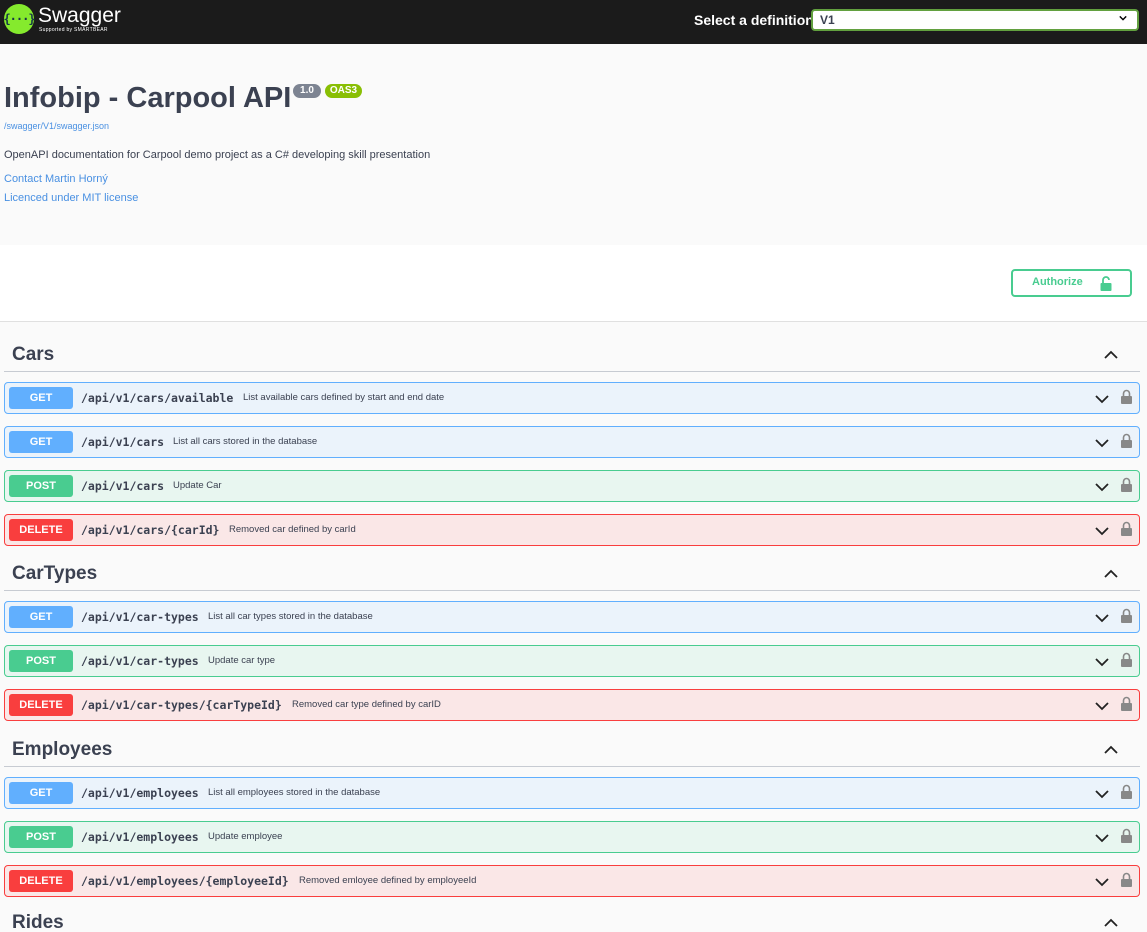  What do you see at coordinates (572, 575) in the screenshot?
I see `tag-section-cartypes: CarTypes` at bounding box center [572, 575].